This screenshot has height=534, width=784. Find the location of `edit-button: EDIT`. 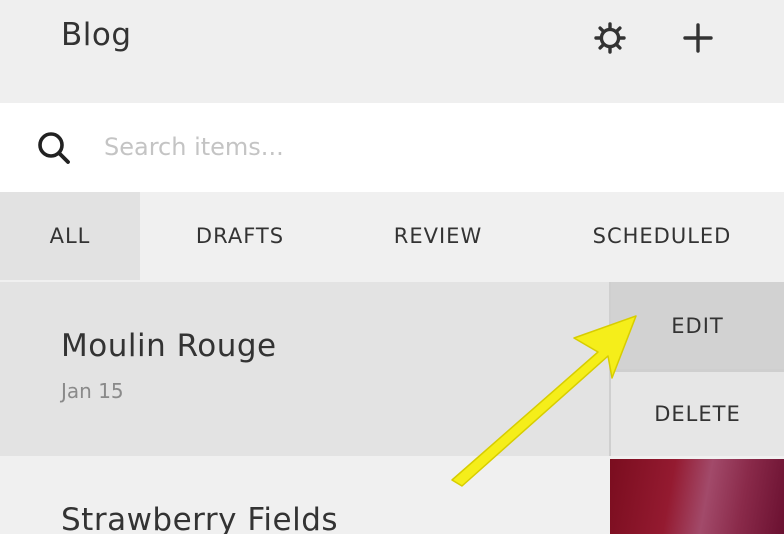

edit-button: EDIT is located at coordinates (697, 325).